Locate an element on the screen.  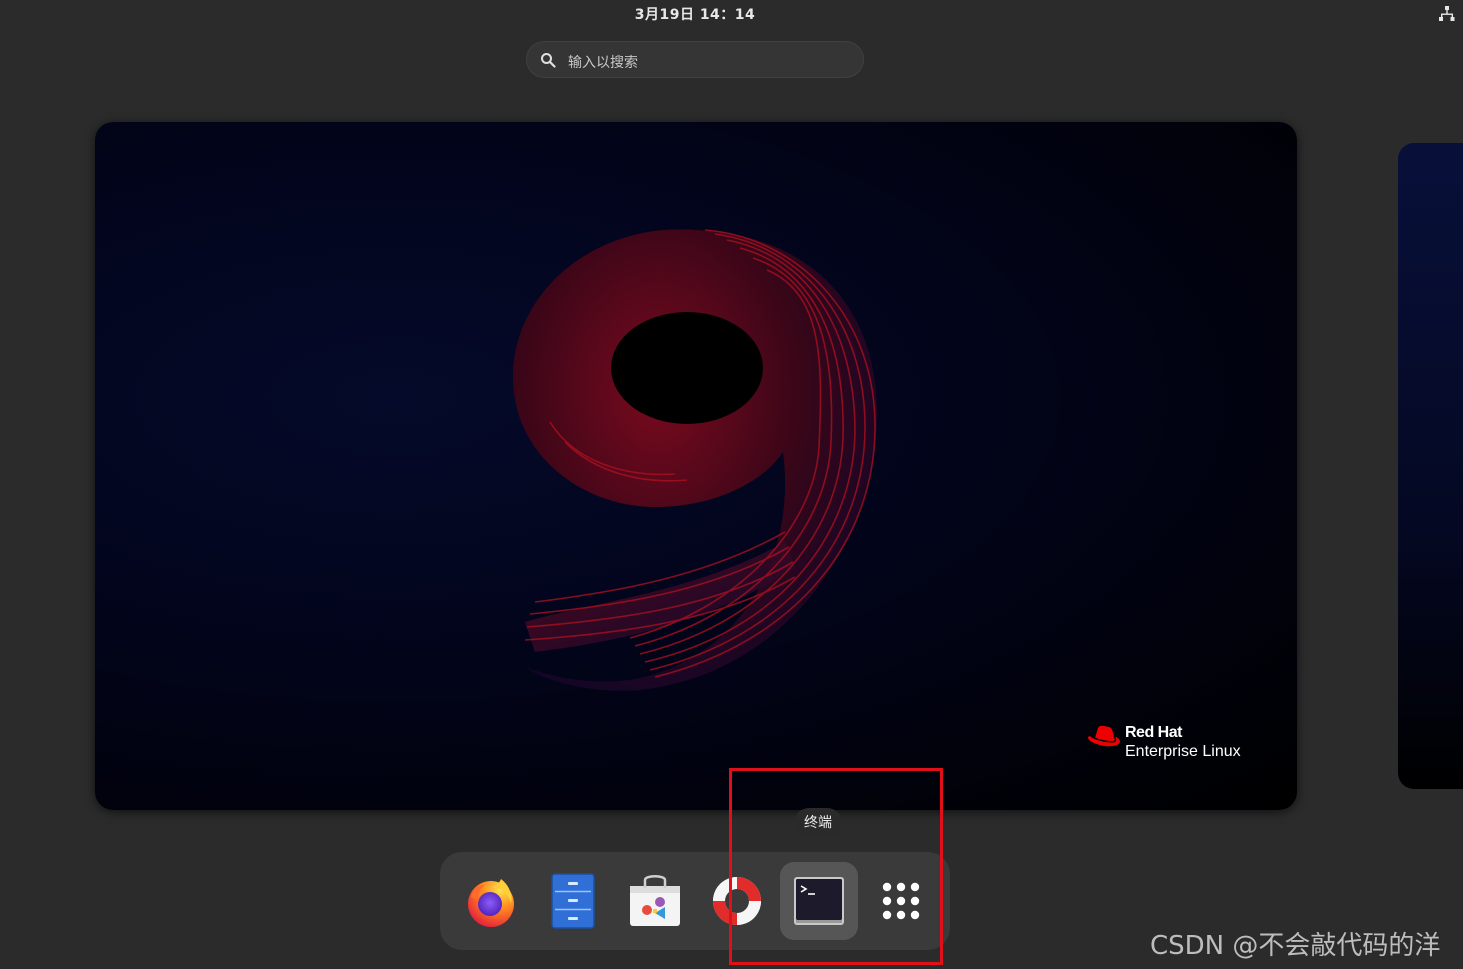
dock-item-files is located at coordinates (573, 901).